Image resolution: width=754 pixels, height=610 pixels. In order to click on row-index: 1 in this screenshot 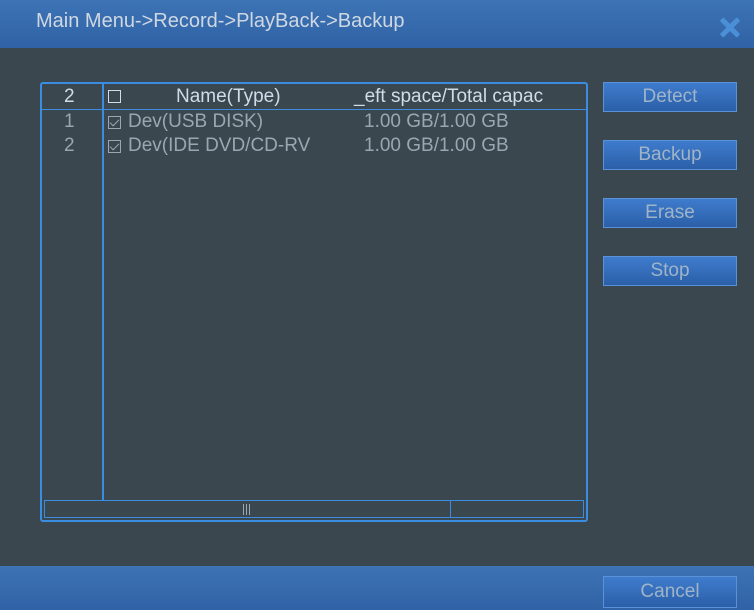, I will do `click(69, 121)`.